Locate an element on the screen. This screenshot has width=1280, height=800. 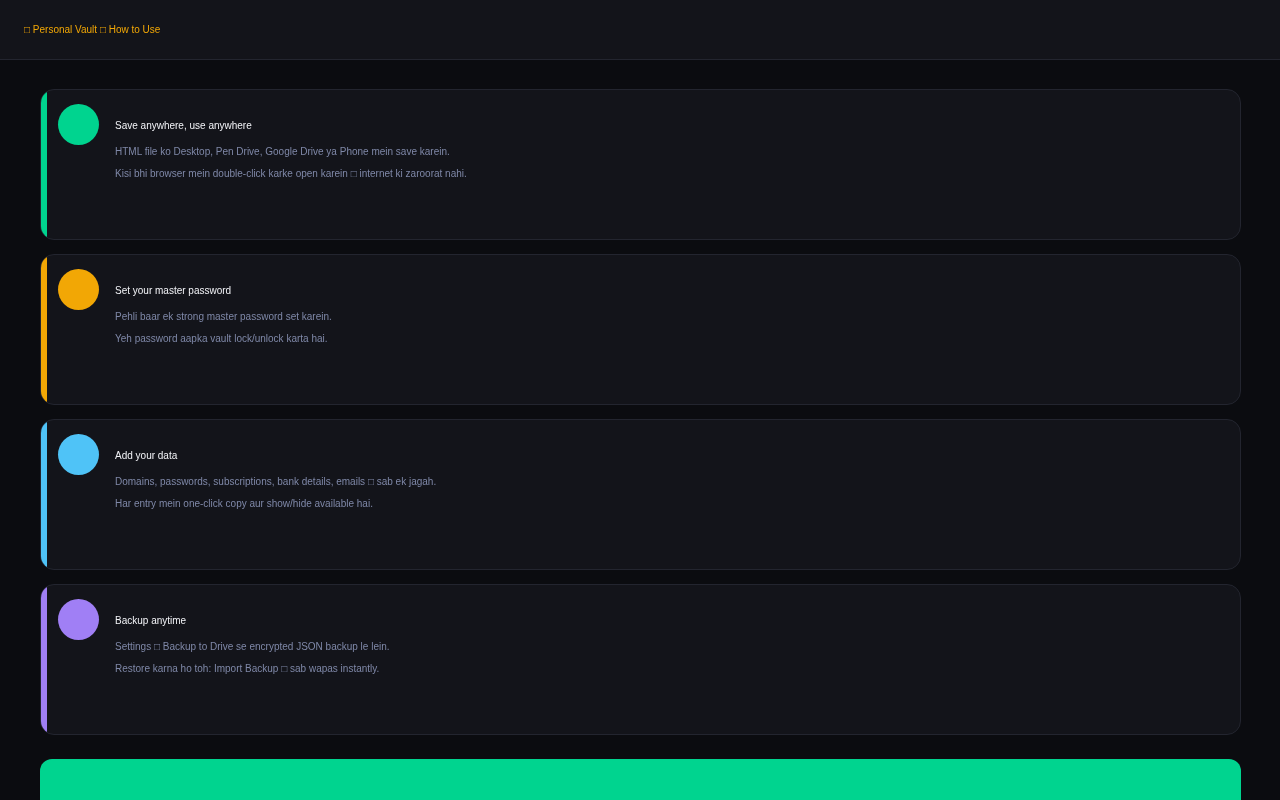
step-description: Settings □ Backup to Drive se encrypted JSON backup le lein. is located at coordinates (252, 647).